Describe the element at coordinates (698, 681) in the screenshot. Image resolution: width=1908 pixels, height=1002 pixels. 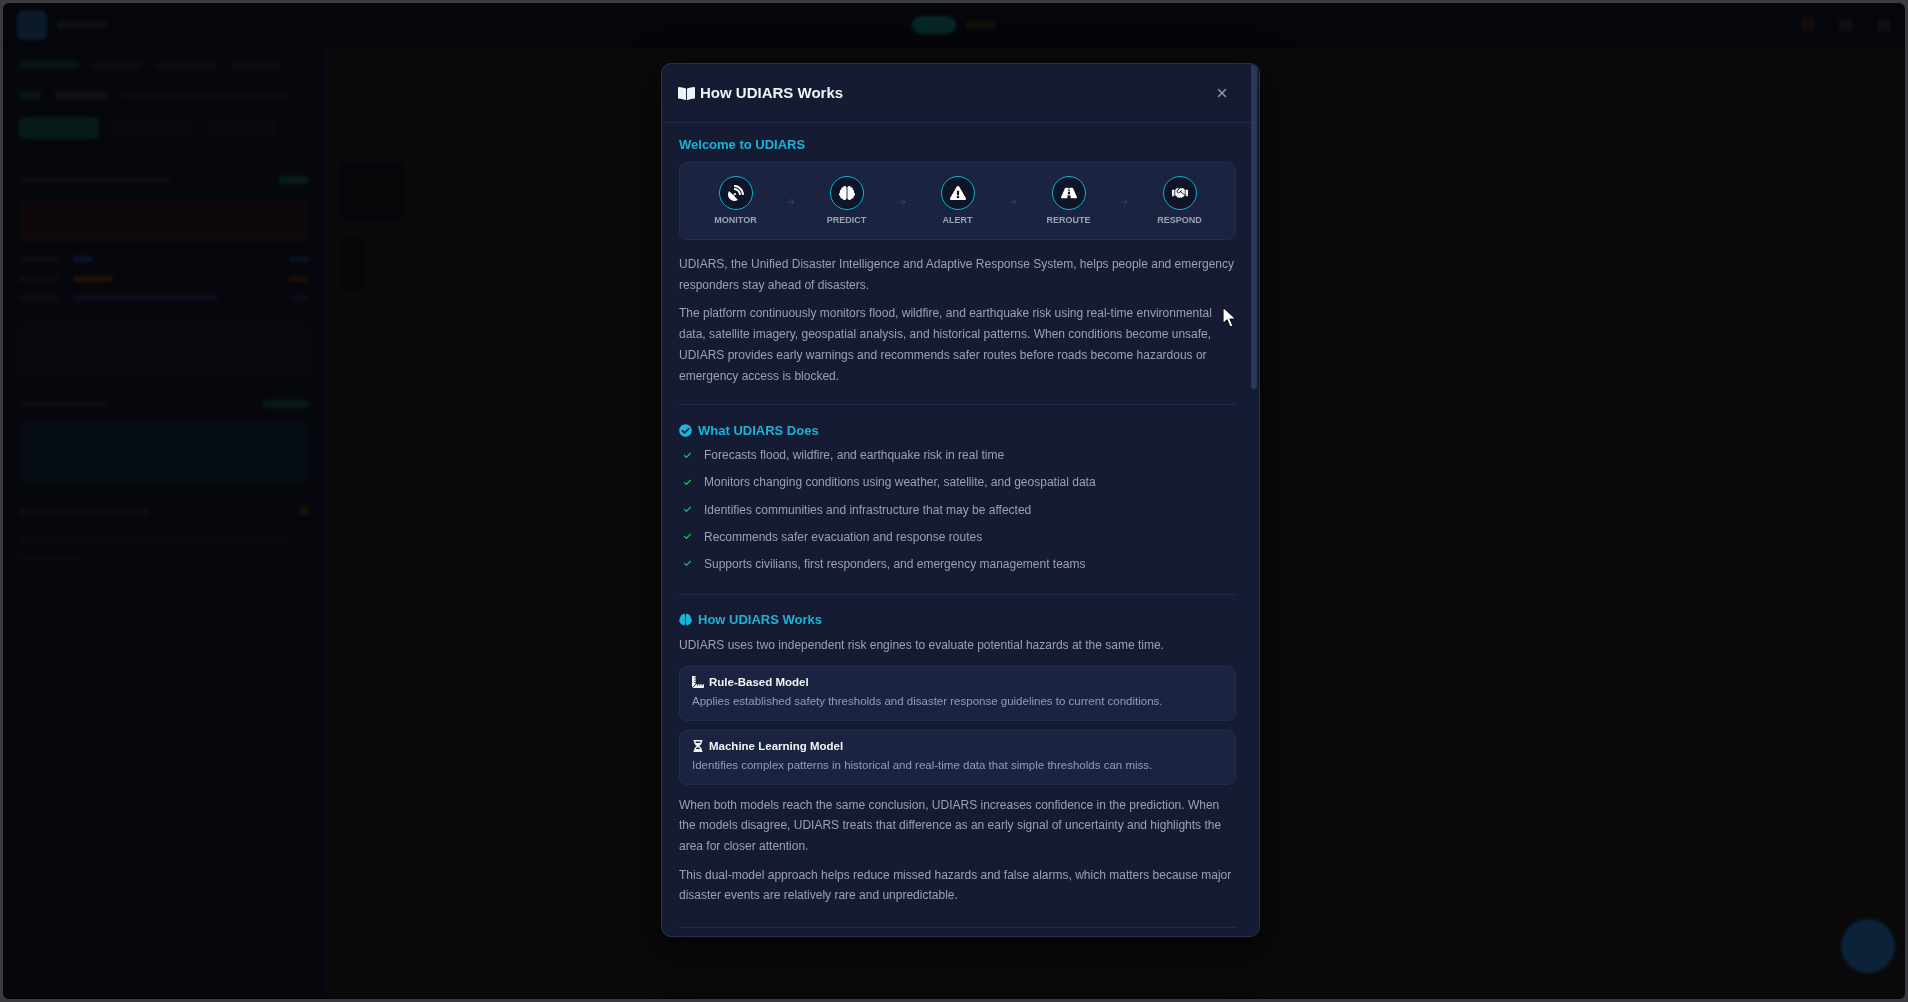
I see `ruler-icon` at that location.